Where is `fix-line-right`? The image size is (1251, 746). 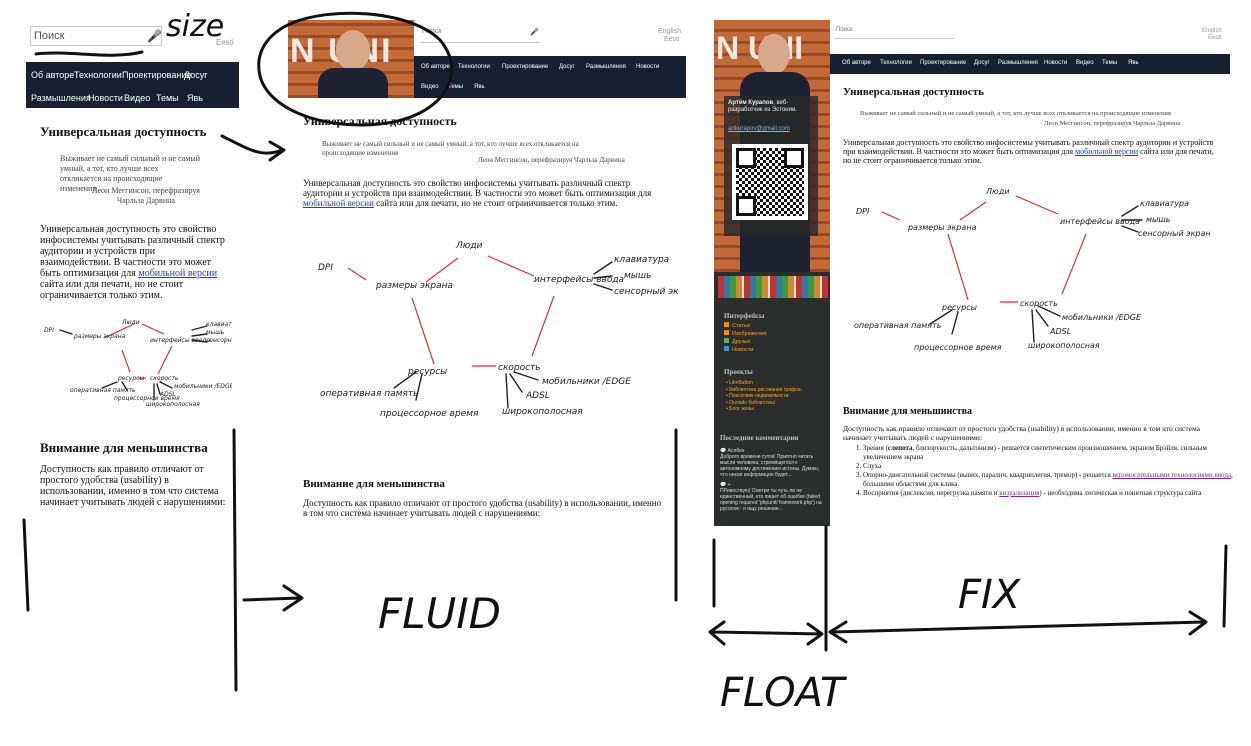 fix-line-right is located at coordinates (1225, 586).